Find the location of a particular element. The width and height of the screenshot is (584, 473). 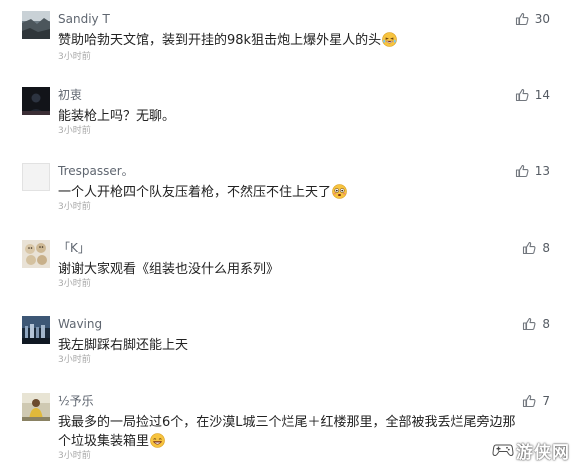

comment-text: 一个人开枪四个队友压着枪，不然压不住上天了 is located at coordinates (293, 192).